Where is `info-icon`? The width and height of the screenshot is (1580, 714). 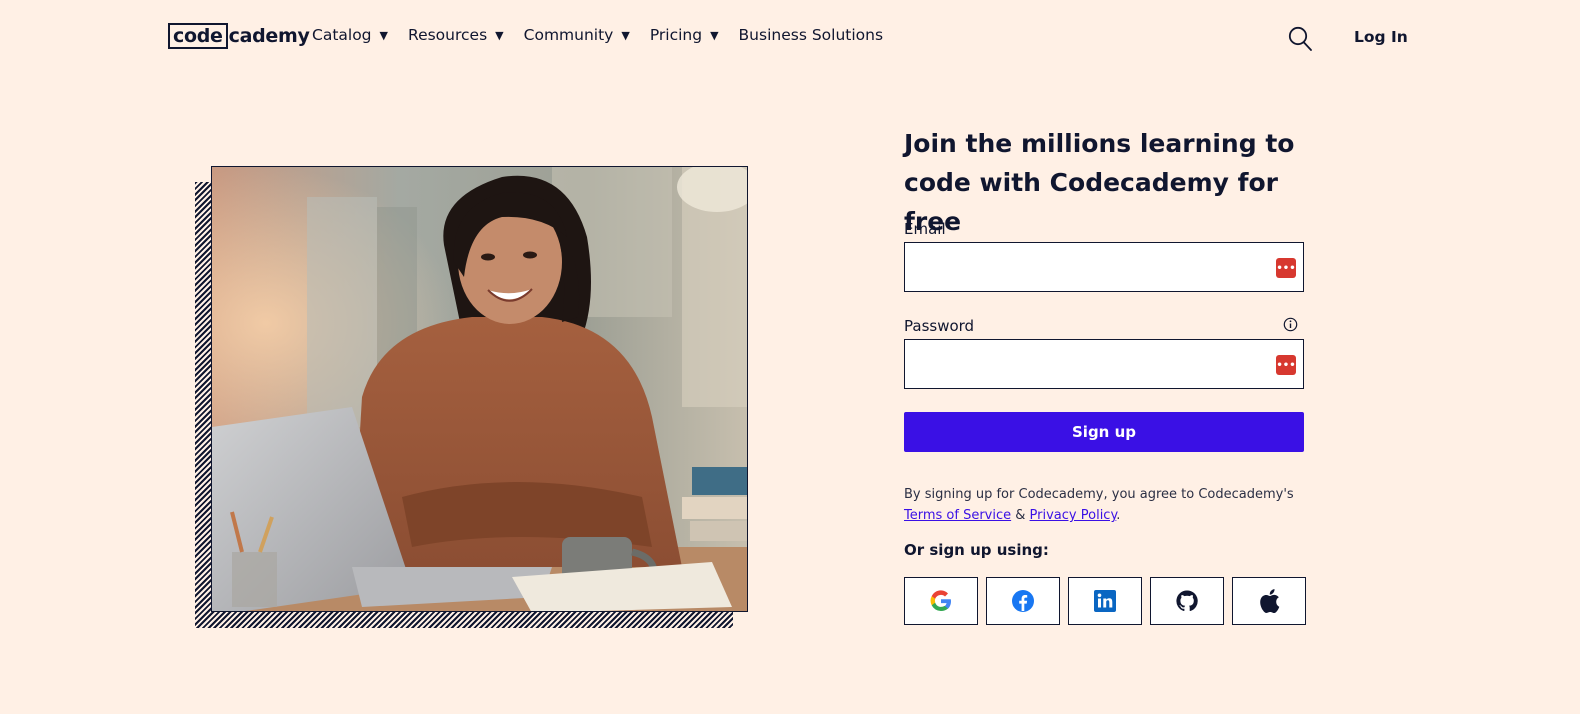
info-icon is located at coordinates (1290, 324).